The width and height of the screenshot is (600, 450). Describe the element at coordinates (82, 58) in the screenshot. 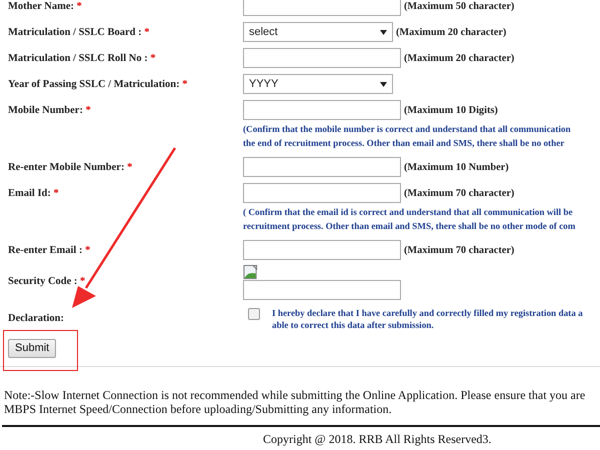

I see `field-label: Matriculation / SSLC Roll No : *` at that location.